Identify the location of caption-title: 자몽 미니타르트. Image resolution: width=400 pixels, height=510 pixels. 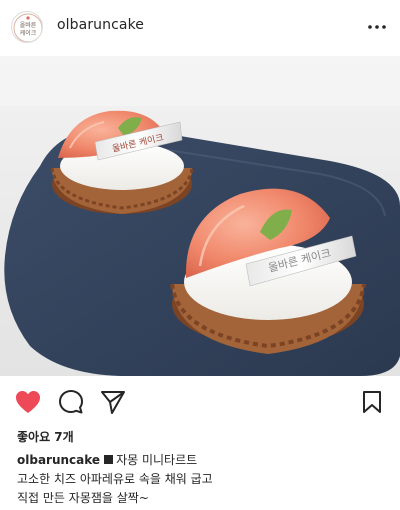
(157, 460).